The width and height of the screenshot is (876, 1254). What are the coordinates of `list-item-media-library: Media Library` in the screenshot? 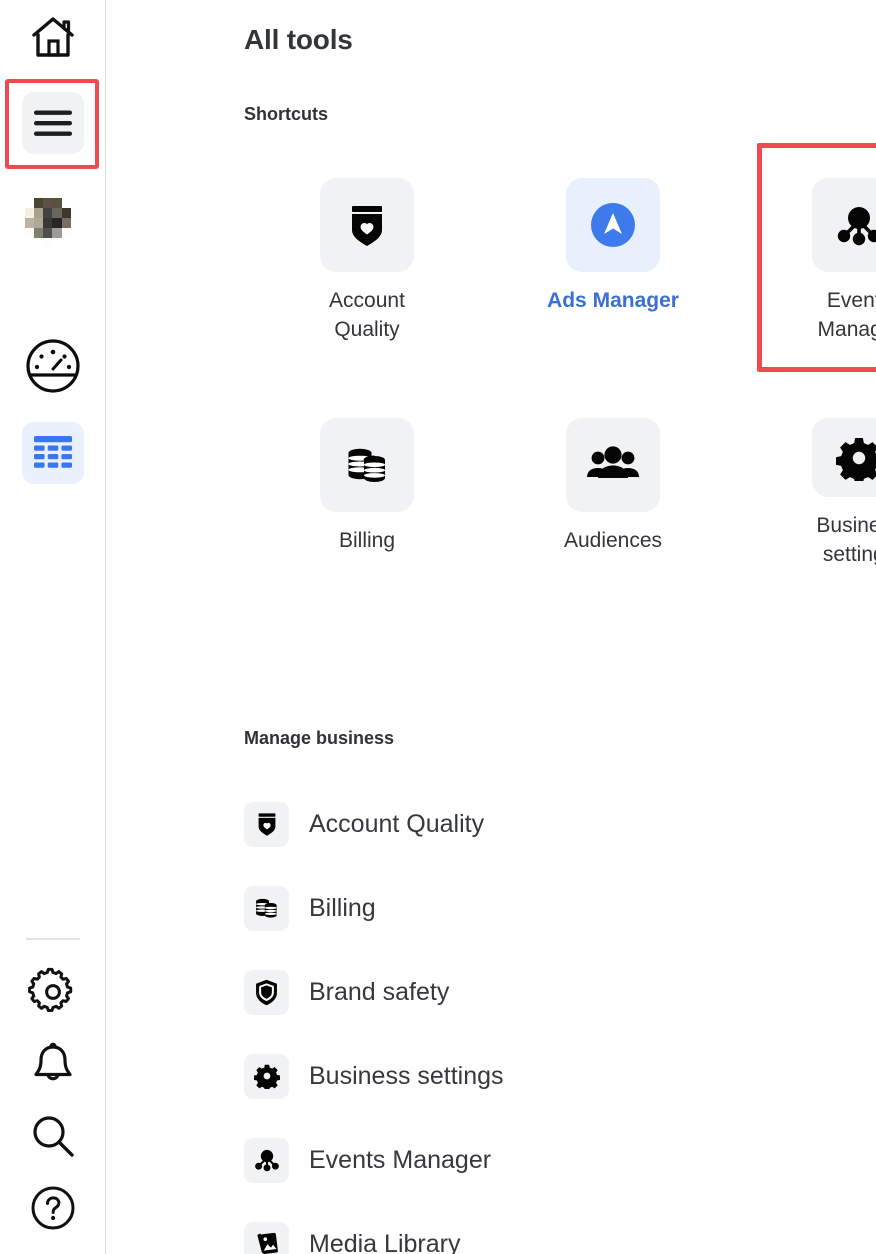 It's located at (560, 1228).